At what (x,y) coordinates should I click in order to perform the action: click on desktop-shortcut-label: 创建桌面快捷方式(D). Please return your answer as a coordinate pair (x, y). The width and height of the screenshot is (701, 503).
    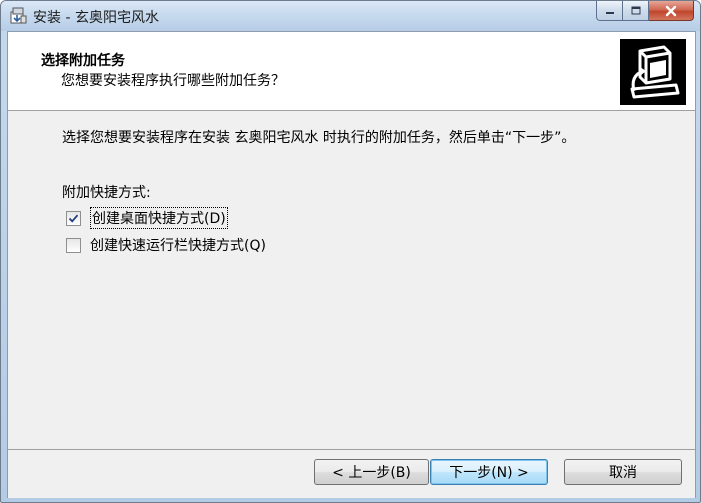
    Looking at the image, I should click on (159, 218).